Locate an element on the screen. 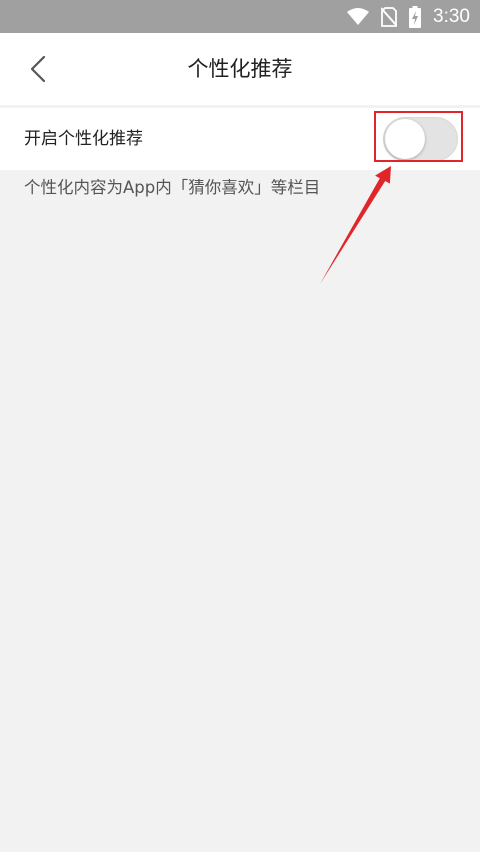 Image resolution: width=480 pixels, height=852 pixels. setting-label: 开启个性化推荐 is located at coordinates (83, 139).